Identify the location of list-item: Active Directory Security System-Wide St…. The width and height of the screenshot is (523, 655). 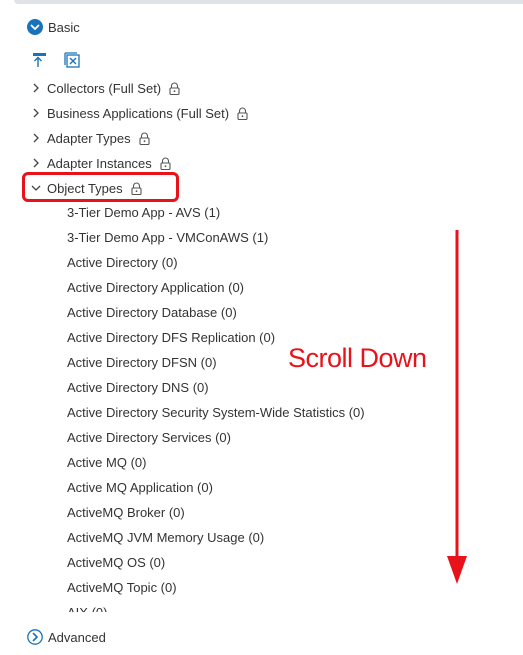
(216, 412).